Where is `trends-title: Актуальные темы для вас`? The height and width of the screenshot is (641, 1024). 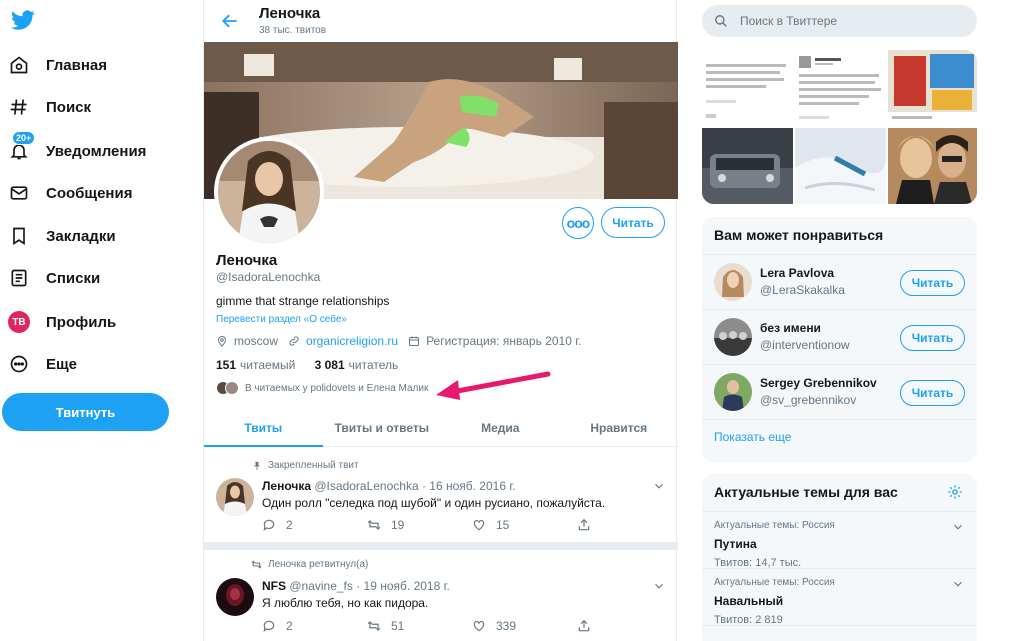
trends-title: Актуальные темы для вас is located at coordinates (806, 492).